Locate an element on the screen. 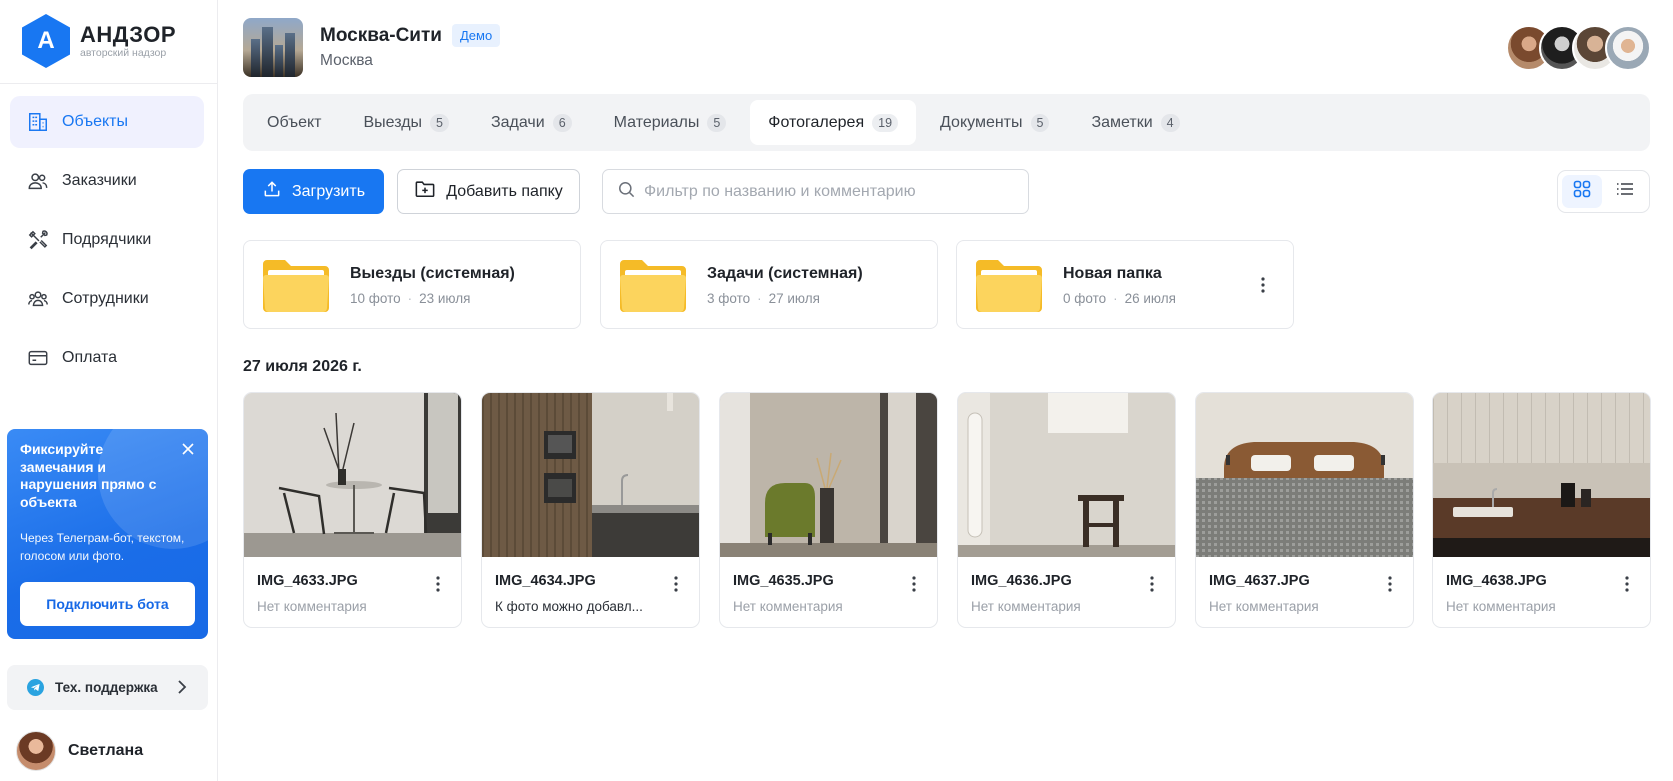 The image size is (1673, 781). user-profile: Светлана is located at coordinates (79, 751).